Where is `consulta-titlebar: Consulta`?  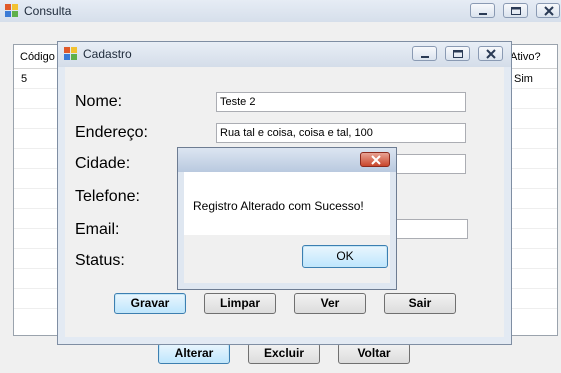
consulta-titlebar: Consulta is located at coordinates (280, 11).